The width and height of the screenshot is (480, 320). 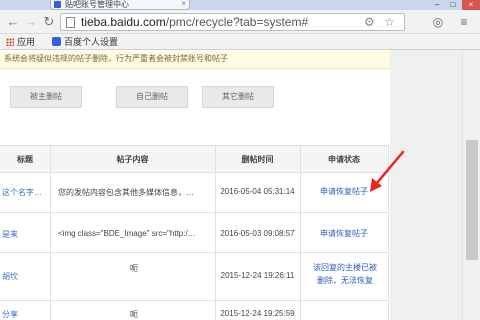 I want to click on tab-title: 贴吧账号管理中心, so click(x=97, y=4).